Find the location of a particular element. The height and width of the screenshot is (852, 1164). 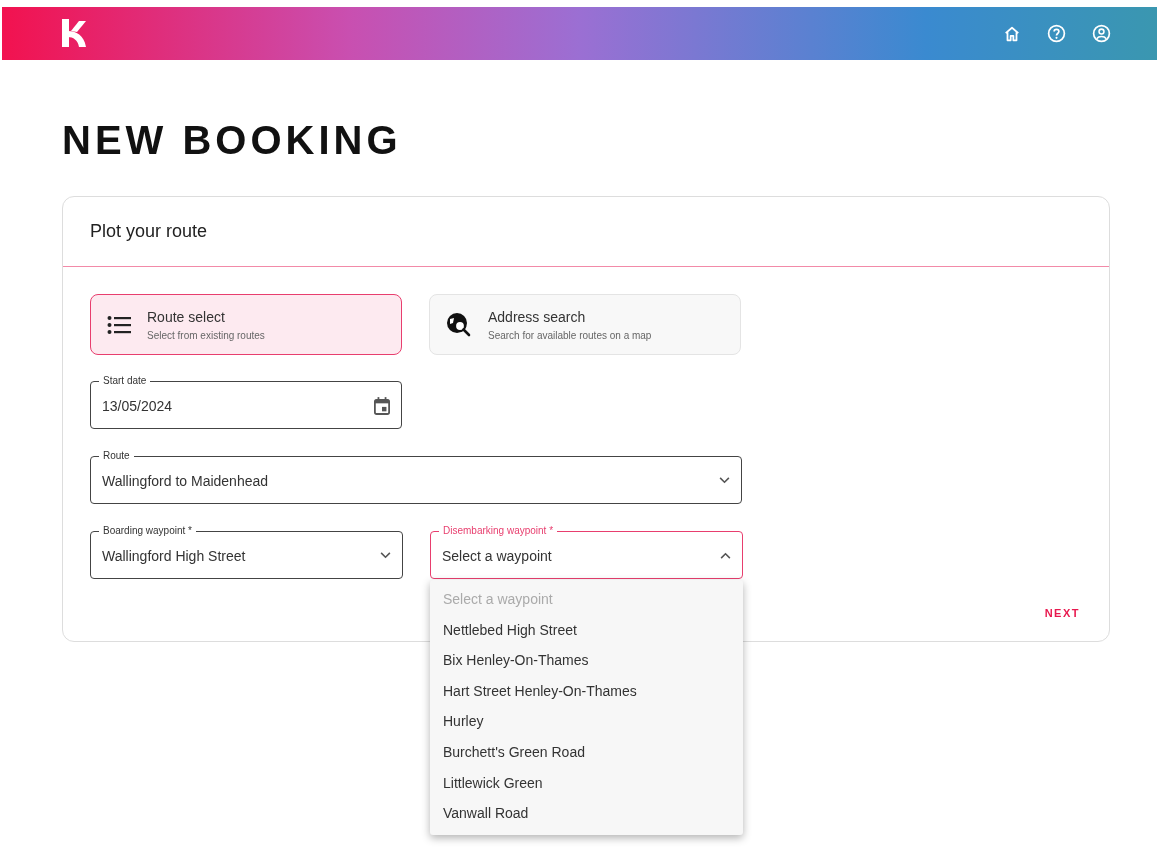

dropdown-option: Hurley is located at coordinates (586, 721).